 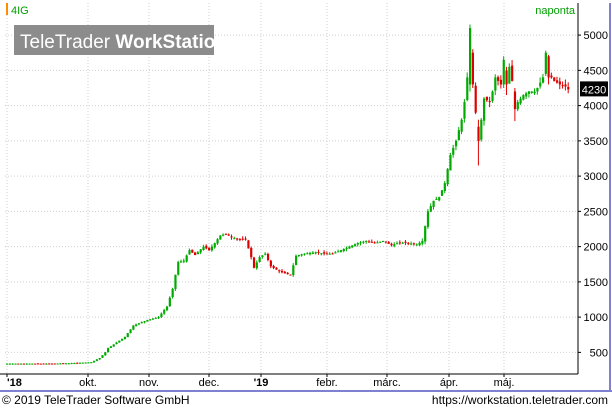 What do you see at coordinates (88, 383) in the screenshot?
I see `x-tick-label: okt.` at bounding box center [88, 383].